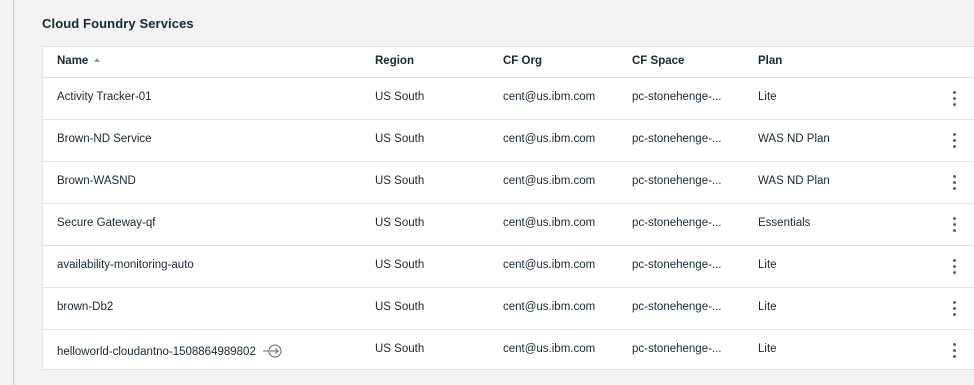  I want to click on cell-plan: Essentials, so click(784, 223).